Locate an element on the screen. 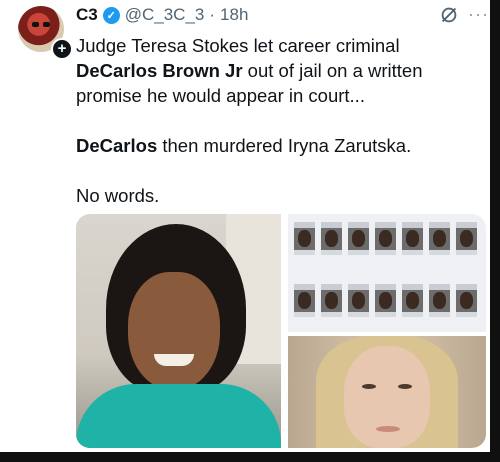 The image size is (500, 462). post-time: 18h is located at coordinates (234, 15).